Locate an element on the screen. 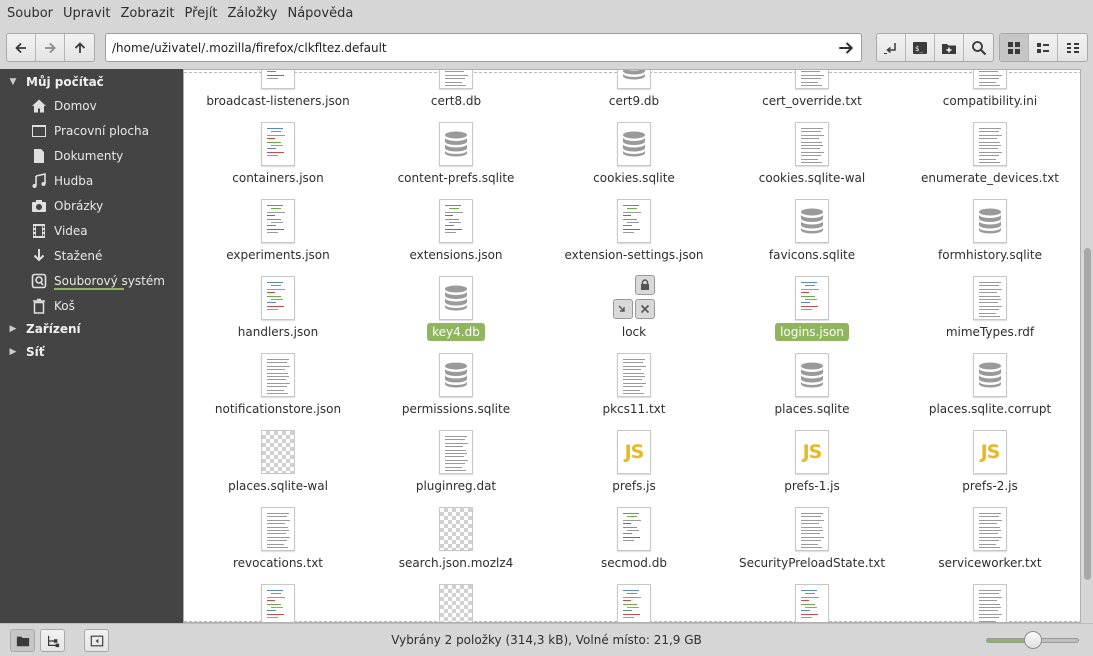 The image size is (1093, 656). vertical-scrollbar is located at coordinates (1087, 346).